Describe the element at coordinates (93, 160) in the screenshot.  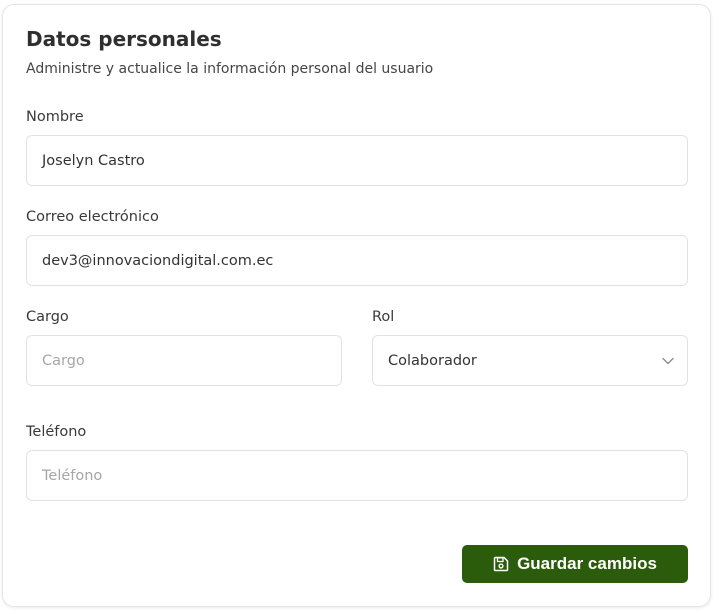
I see `nombre-value: Joselyn Castro` at that location.